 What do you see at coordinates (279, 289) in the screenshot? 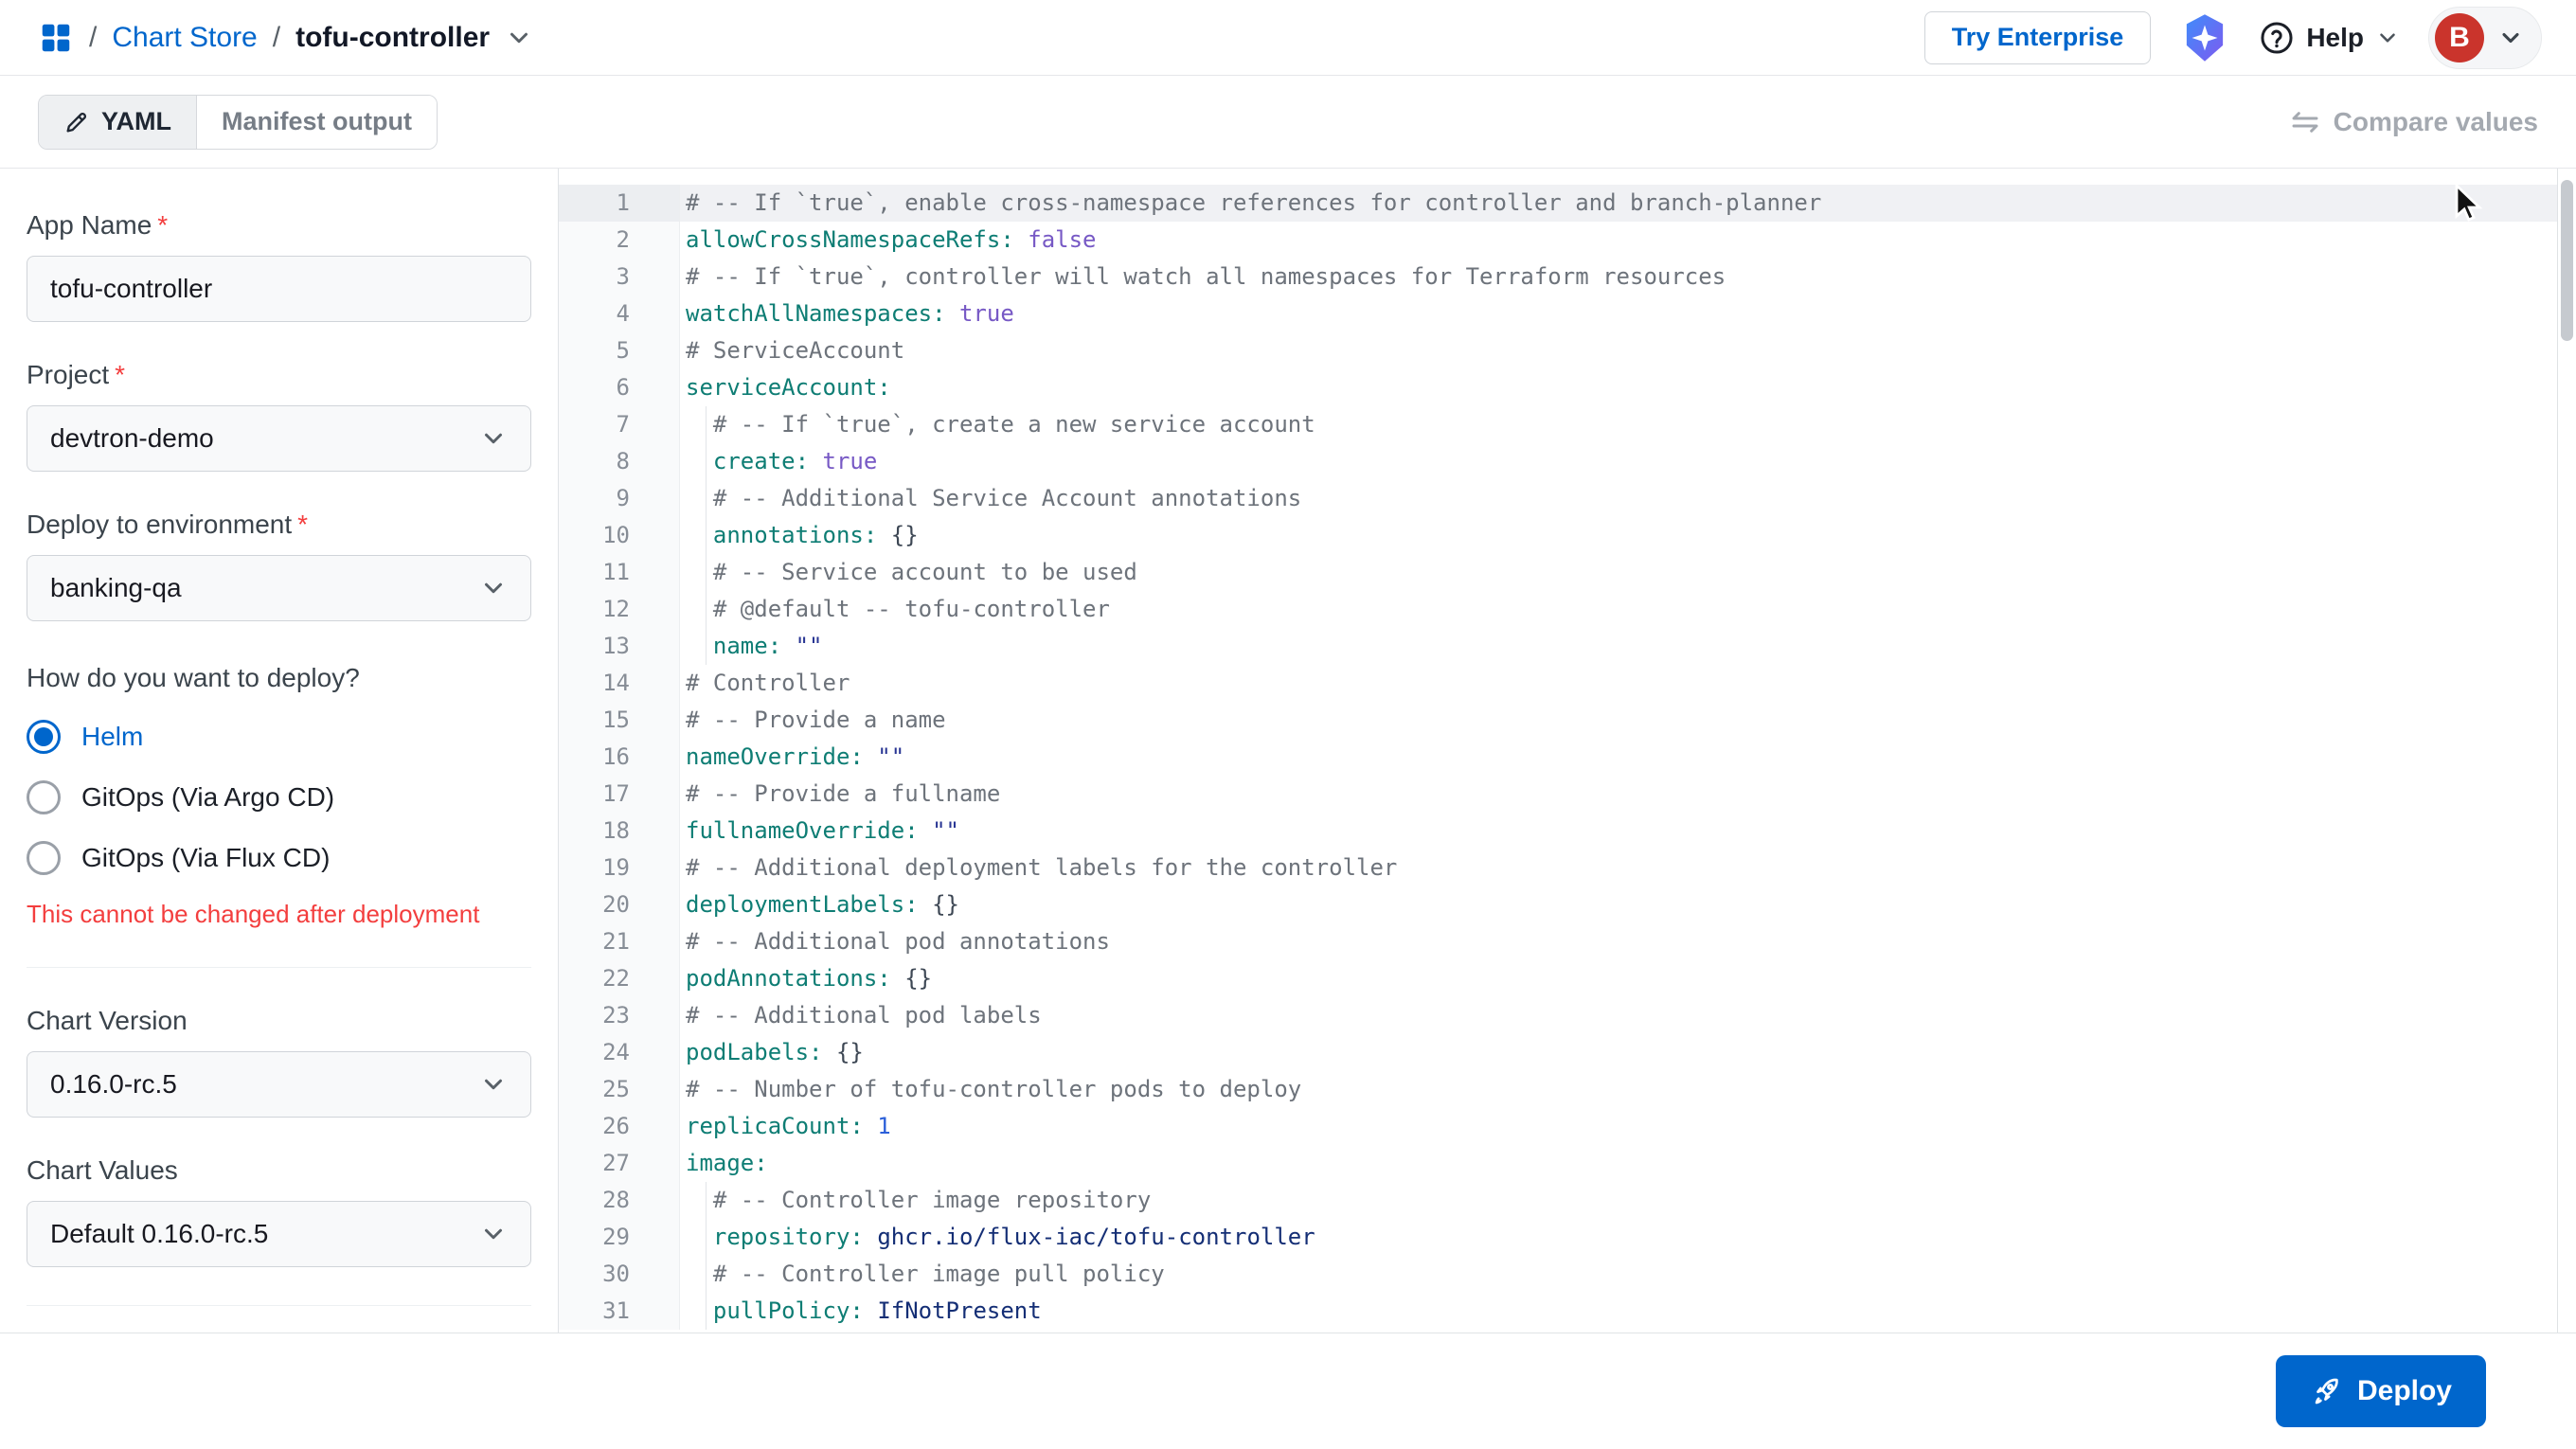
I see `app-name-input` at bounding box center [279, 289].